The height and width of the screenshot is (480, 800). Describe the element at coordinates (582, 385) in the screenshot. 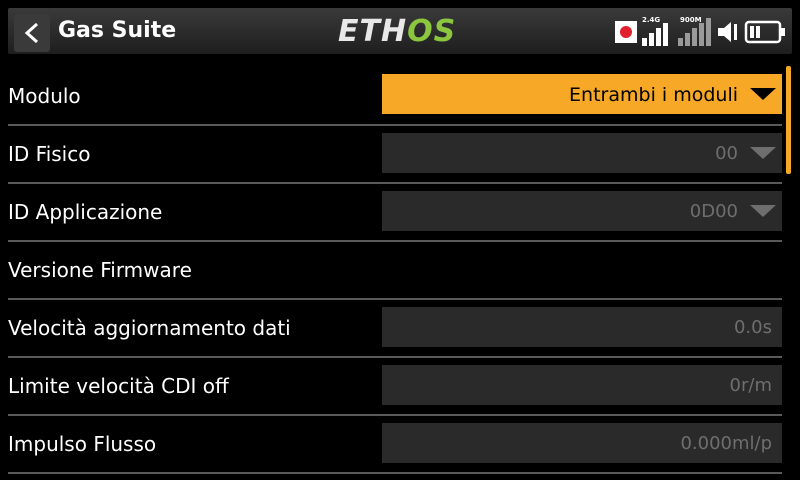

I see `limite-velocita-cdi-field: 0r/m` at that location.